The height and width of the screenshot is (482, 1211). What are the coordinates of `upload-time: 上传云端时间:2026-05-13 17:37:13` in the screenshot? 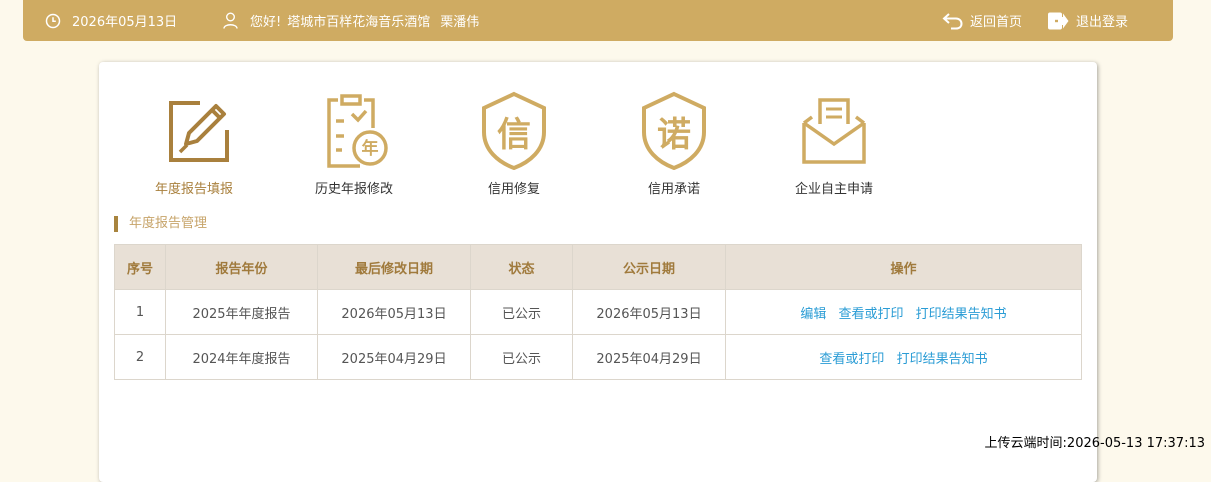 It's located at (1094, 443).